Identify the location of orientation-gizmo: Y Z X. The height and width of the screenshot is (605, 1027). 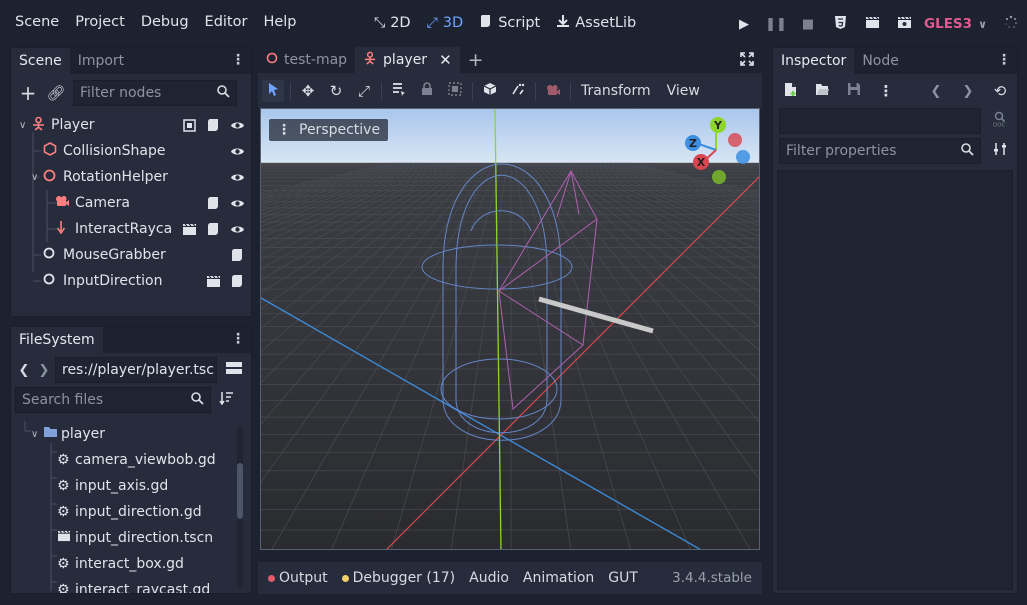
(716, 150).